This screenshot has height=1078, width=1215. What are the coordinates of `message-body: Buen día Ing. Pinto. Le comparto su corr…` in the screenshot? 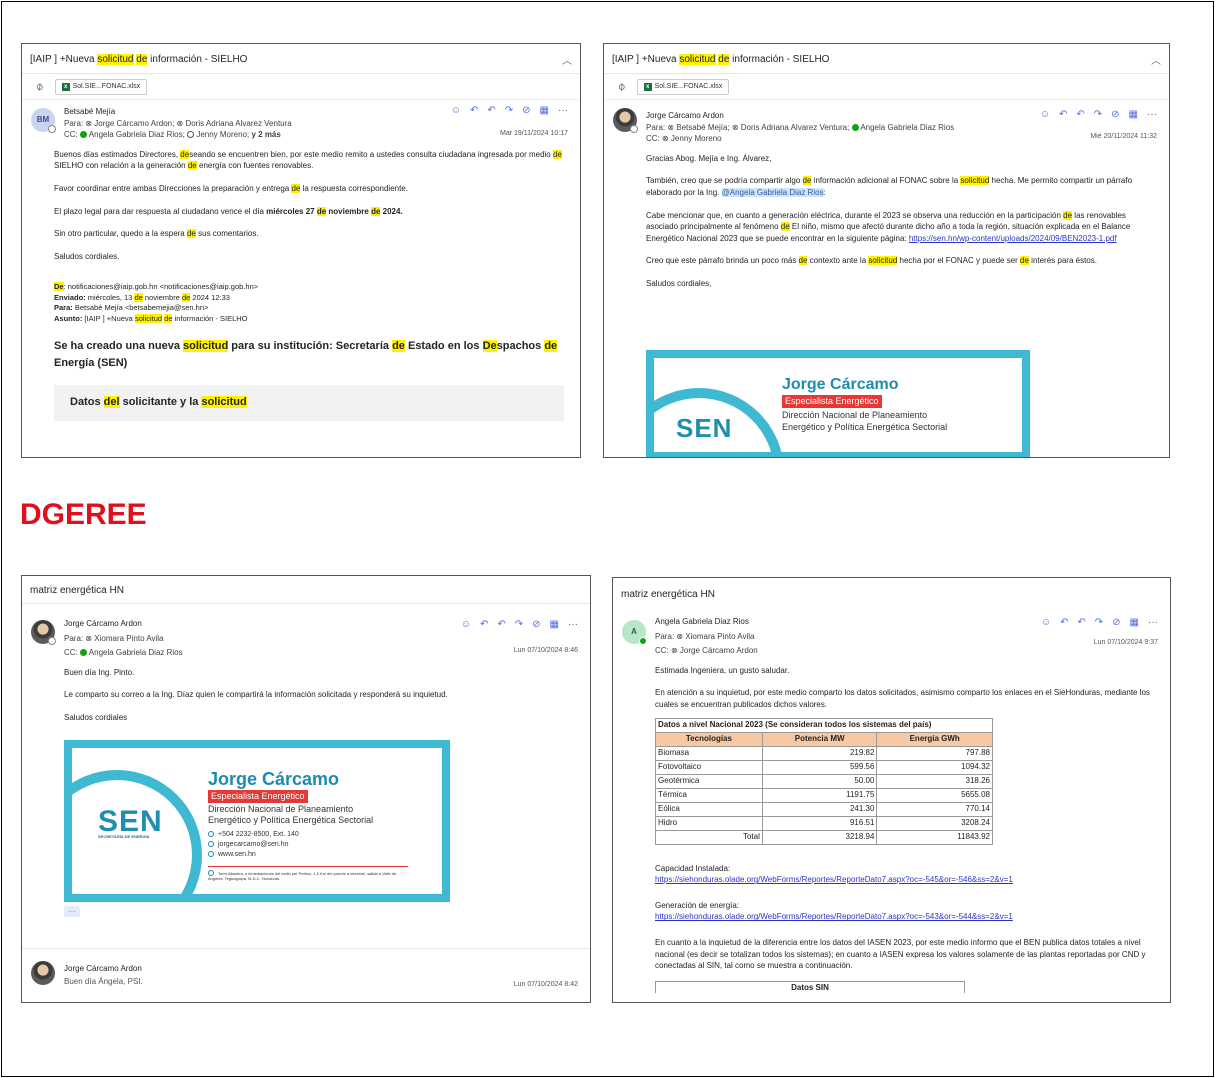 It's located at (256, 694).